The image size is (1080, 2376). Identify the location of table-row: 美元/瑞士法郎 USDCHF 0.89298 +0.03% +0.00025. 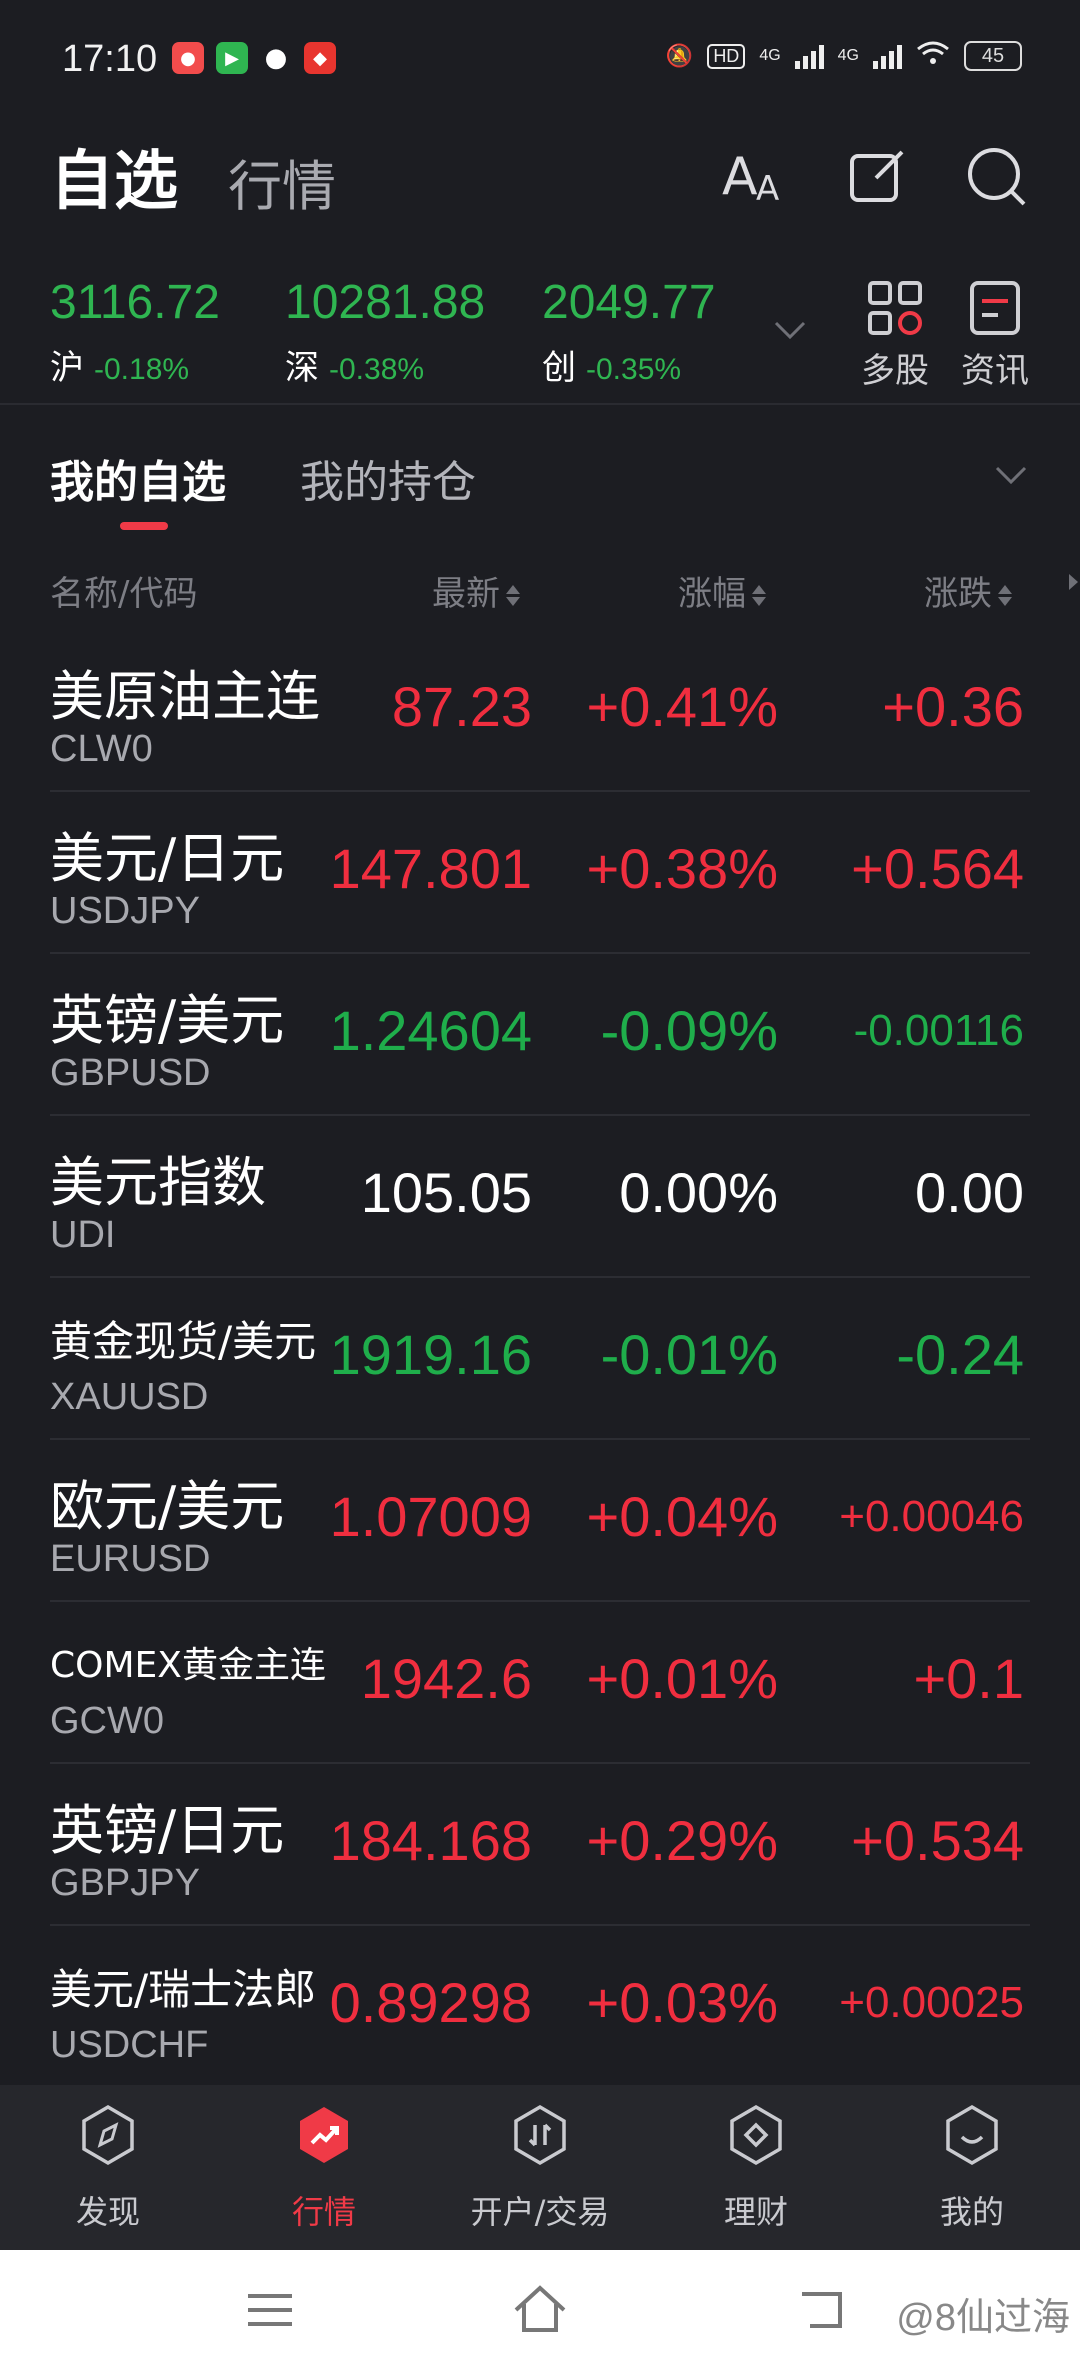
(540, 2007).